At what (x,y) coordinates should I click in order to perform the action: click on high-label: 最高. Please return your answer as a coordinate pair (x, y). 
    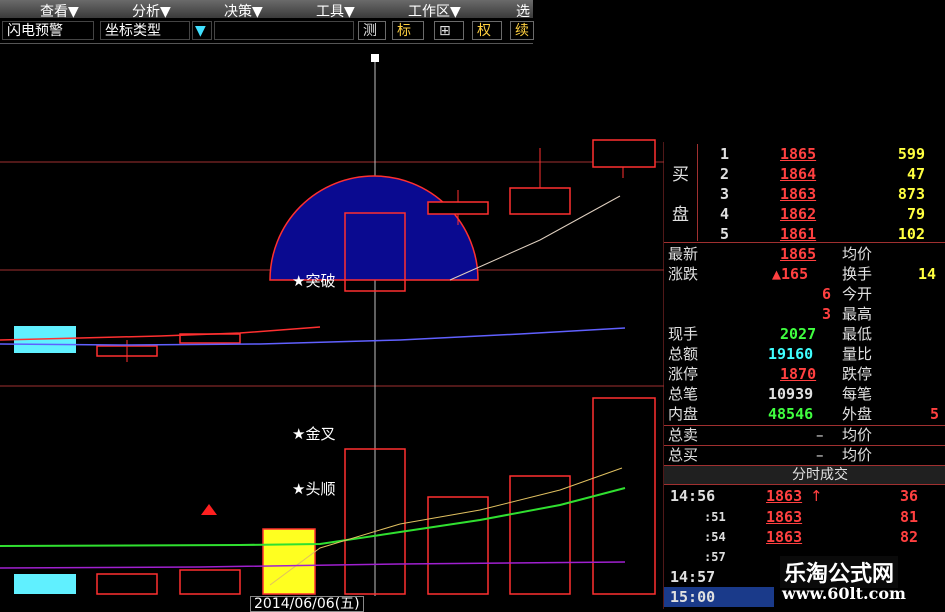
    Looking at the image, I should click on (857, 314).